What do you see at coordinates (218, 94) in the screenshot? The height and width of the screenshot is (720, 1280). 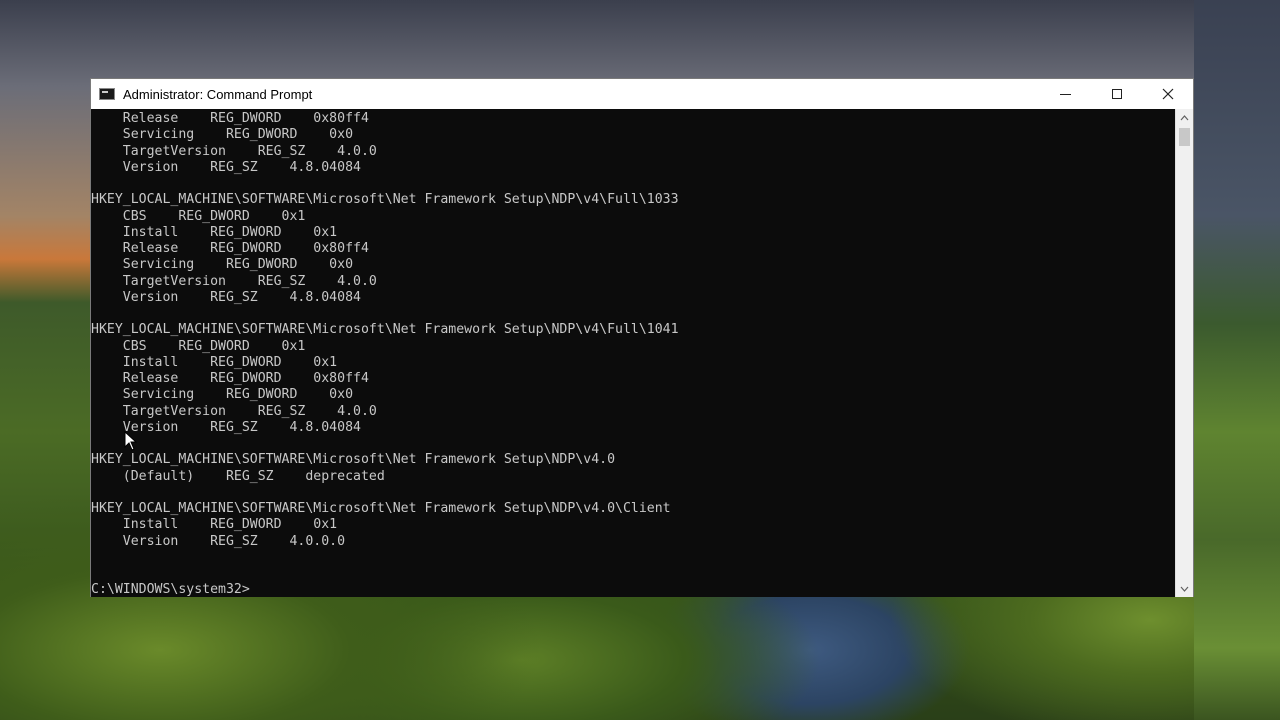 I see `window-title: Administrator: Command Prompt` at bounding box center [218, 94].